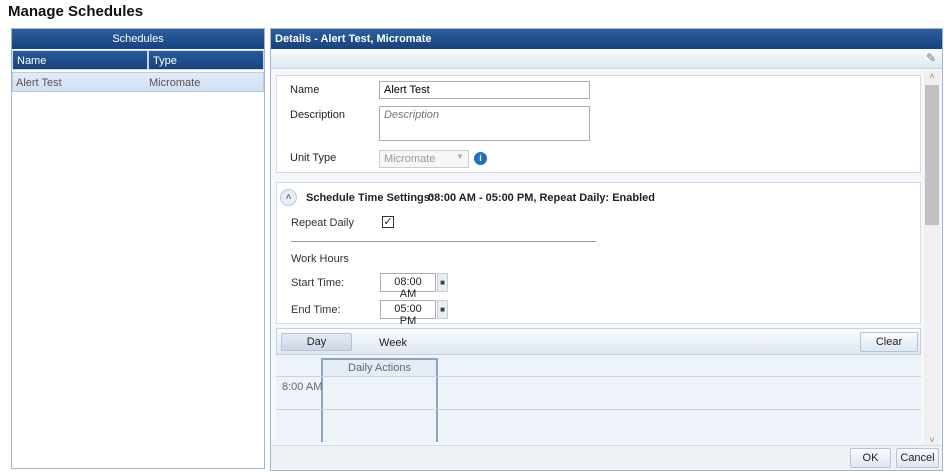  Describe the element at coordinates (484, 90) in the screenshot. I see `name-input` at that location.